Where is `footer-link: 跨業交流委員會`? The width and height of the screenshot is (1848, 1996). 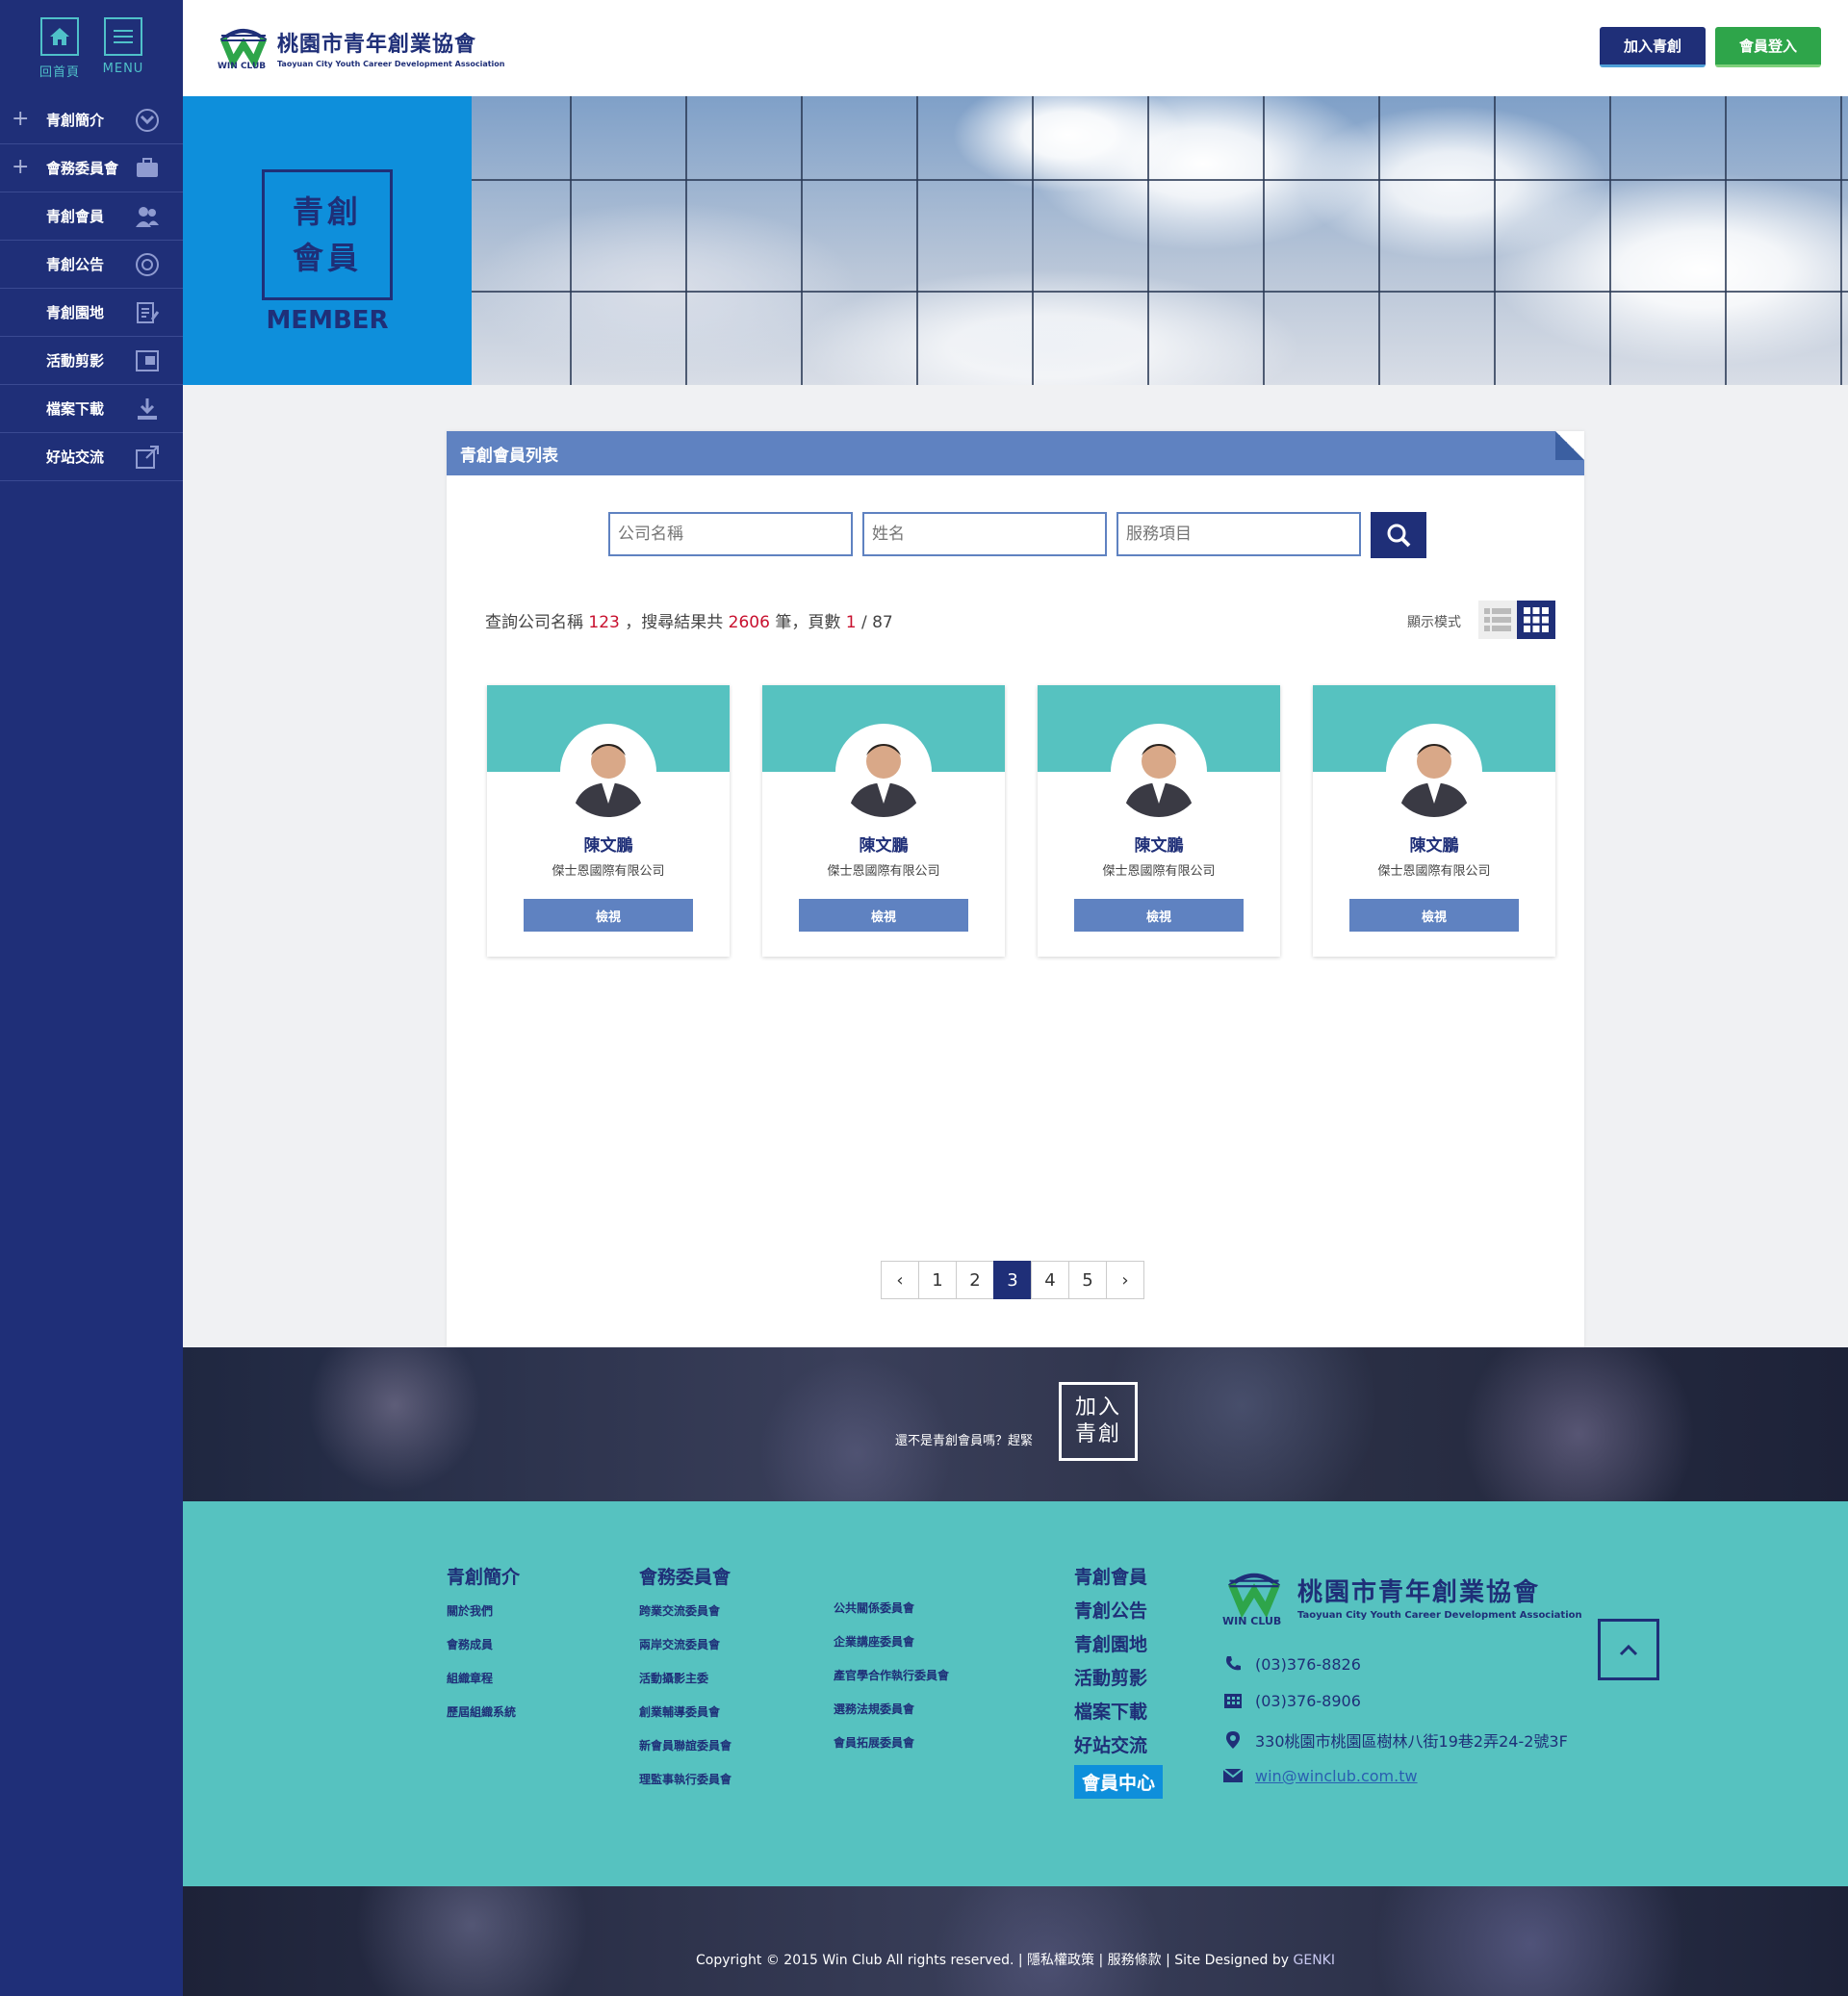
footer-link: 跨業交流委員會 is located at coordinates (685, 1619).